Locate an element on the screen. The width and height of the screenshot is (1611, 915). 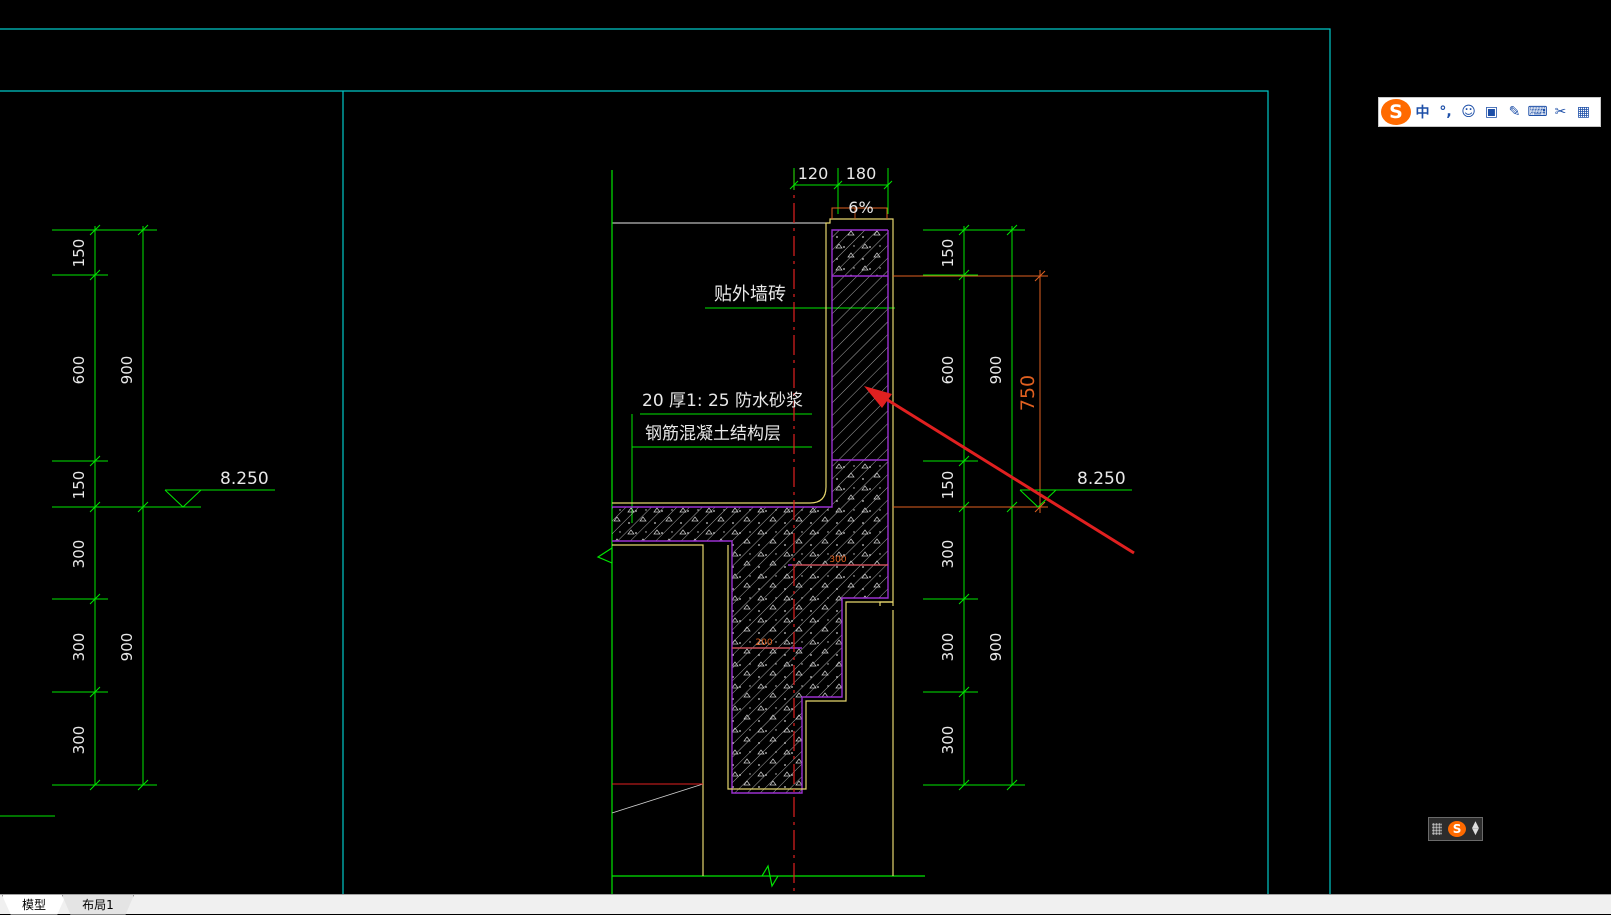
right-dim-900-a: 900 is located at coordinates (996, 370).